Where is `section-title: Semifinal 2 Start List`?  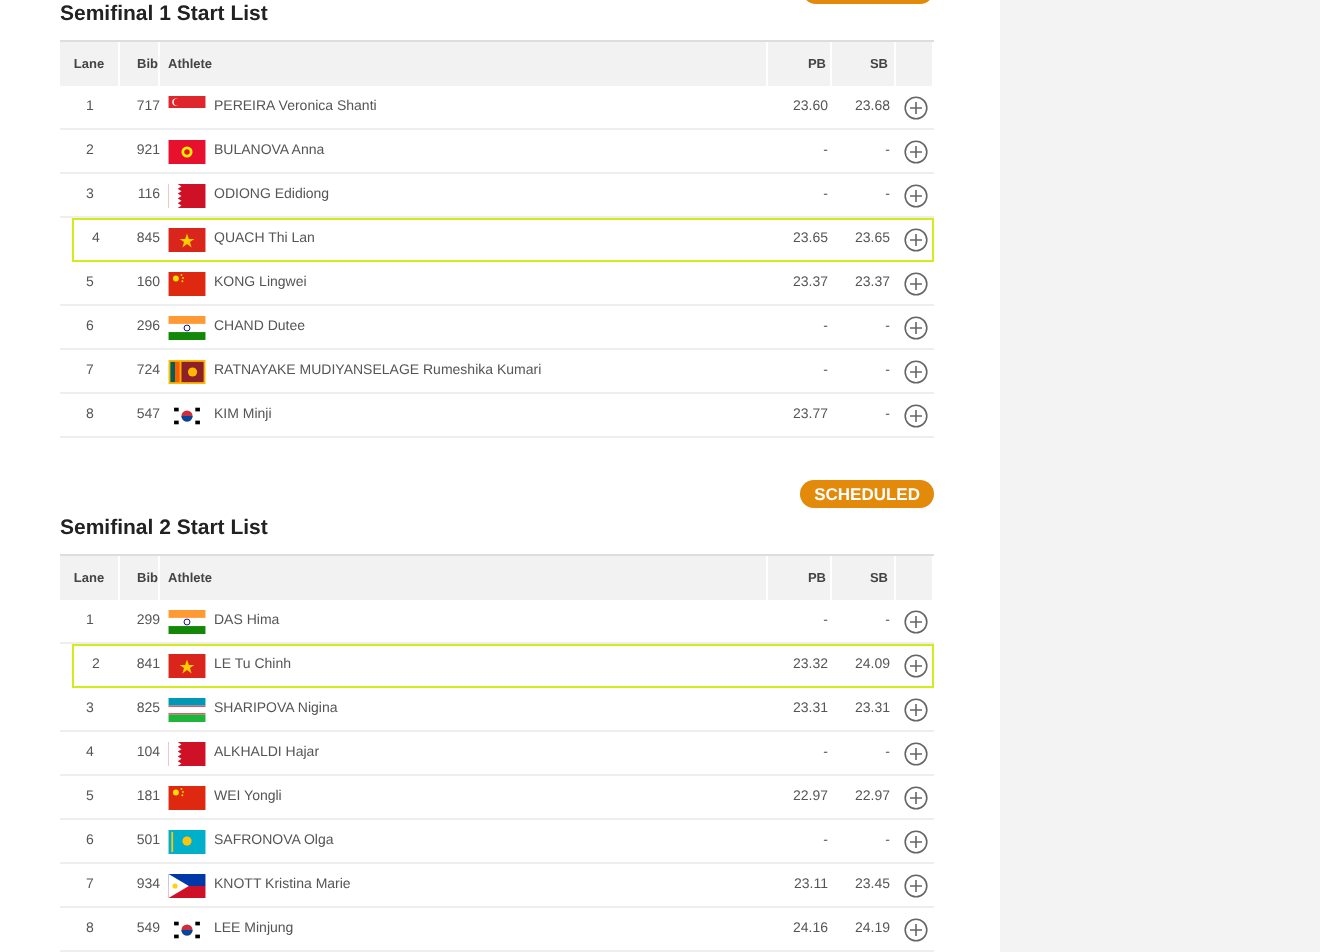 section-title: Semifinal 2 Start List is located at coordinates (164, 528).